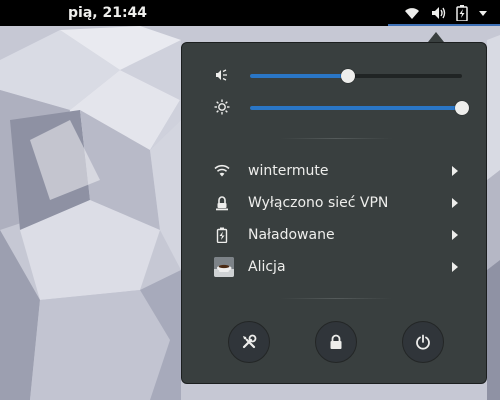 The height and width of the screenshot is (400, 500). I want to click on menu-item-user: Alicja, so click(334, 267).